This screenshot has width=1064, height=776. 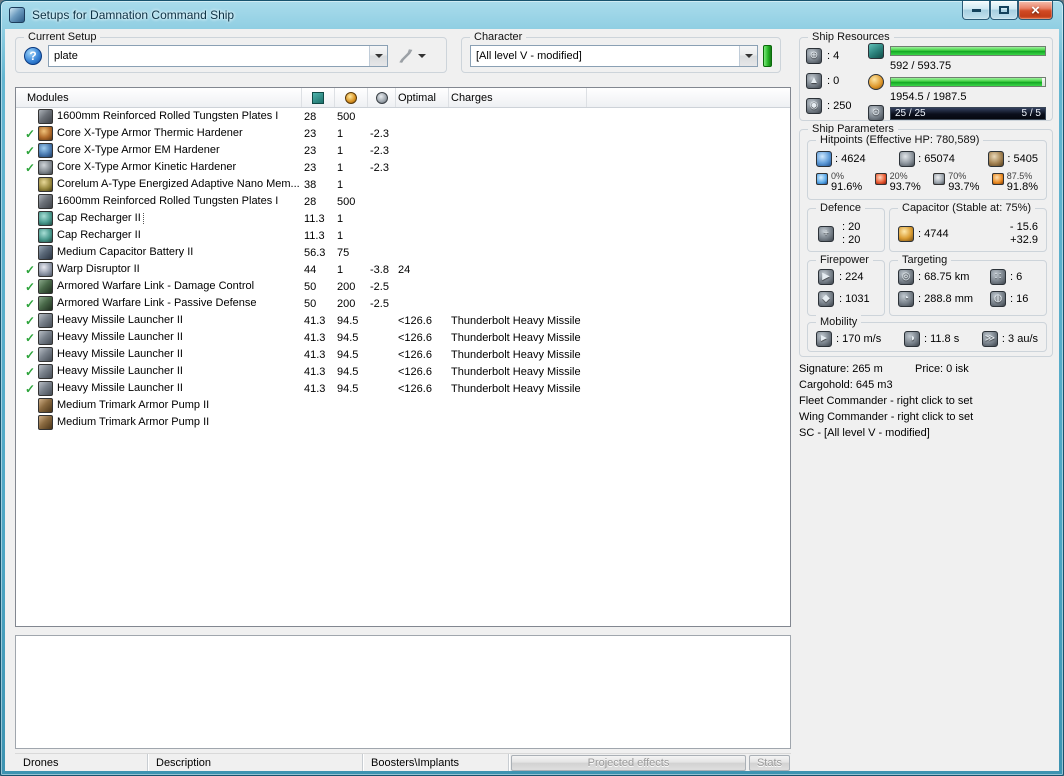 What do you see at coordinates (310, 201) in the screenshot?
I see `module-cpu: 28` at bounding box center [310, 201].